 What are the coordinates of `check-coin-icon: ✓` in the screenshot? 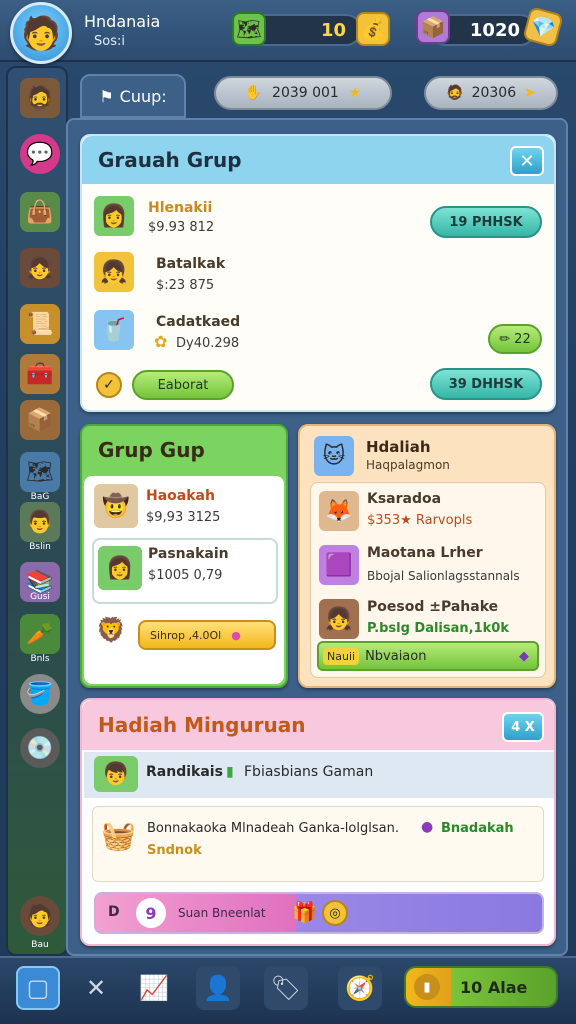 It's located at (109, 385).